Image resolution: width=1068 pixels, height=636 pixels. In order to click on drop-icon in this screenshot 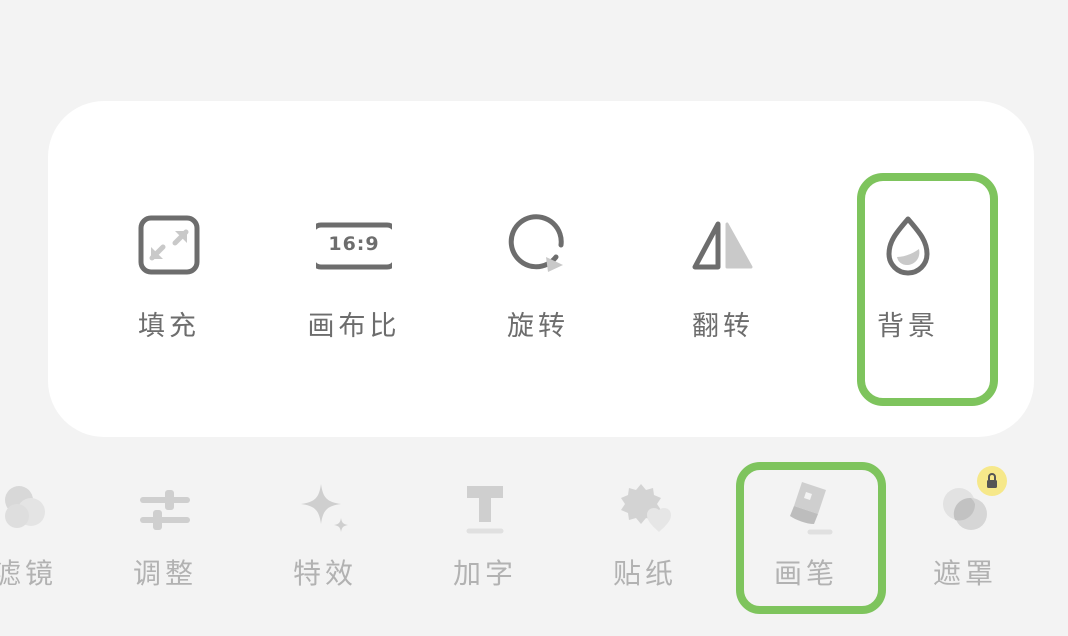, I will do `click(908, 246)`.